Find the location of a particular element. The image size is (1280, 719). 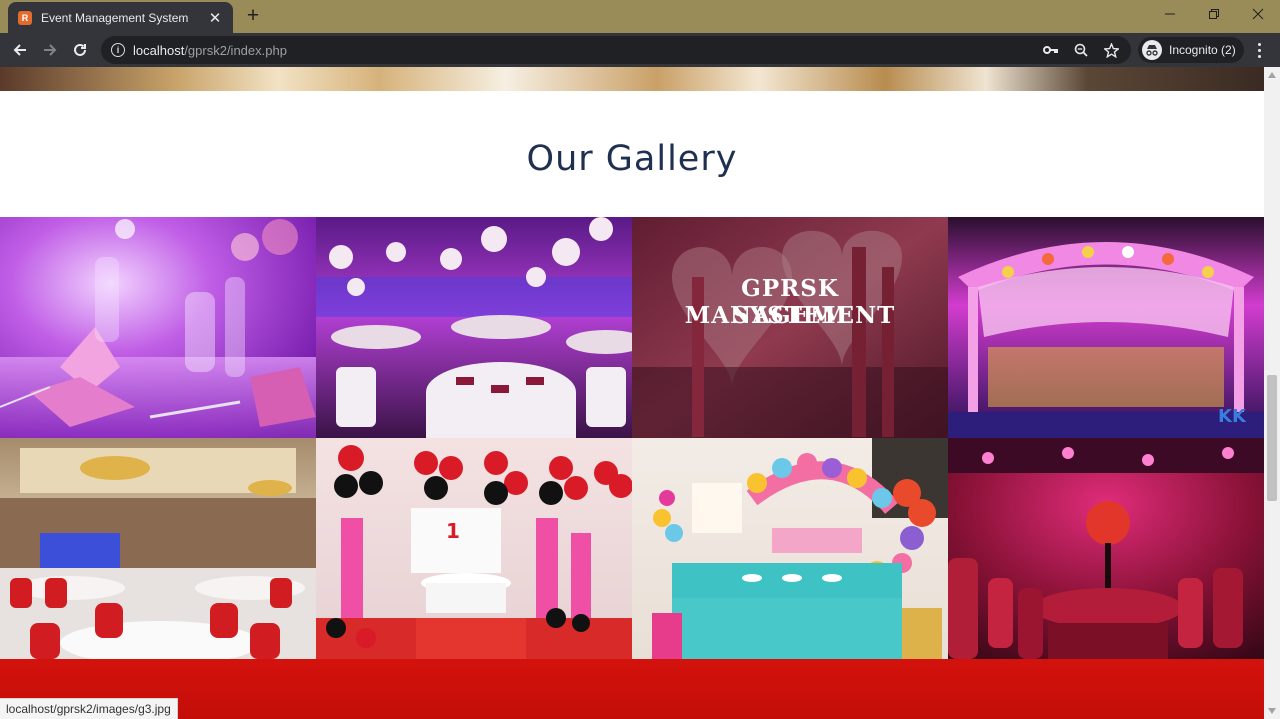

key-icon is located at coordinates (1051, 50).